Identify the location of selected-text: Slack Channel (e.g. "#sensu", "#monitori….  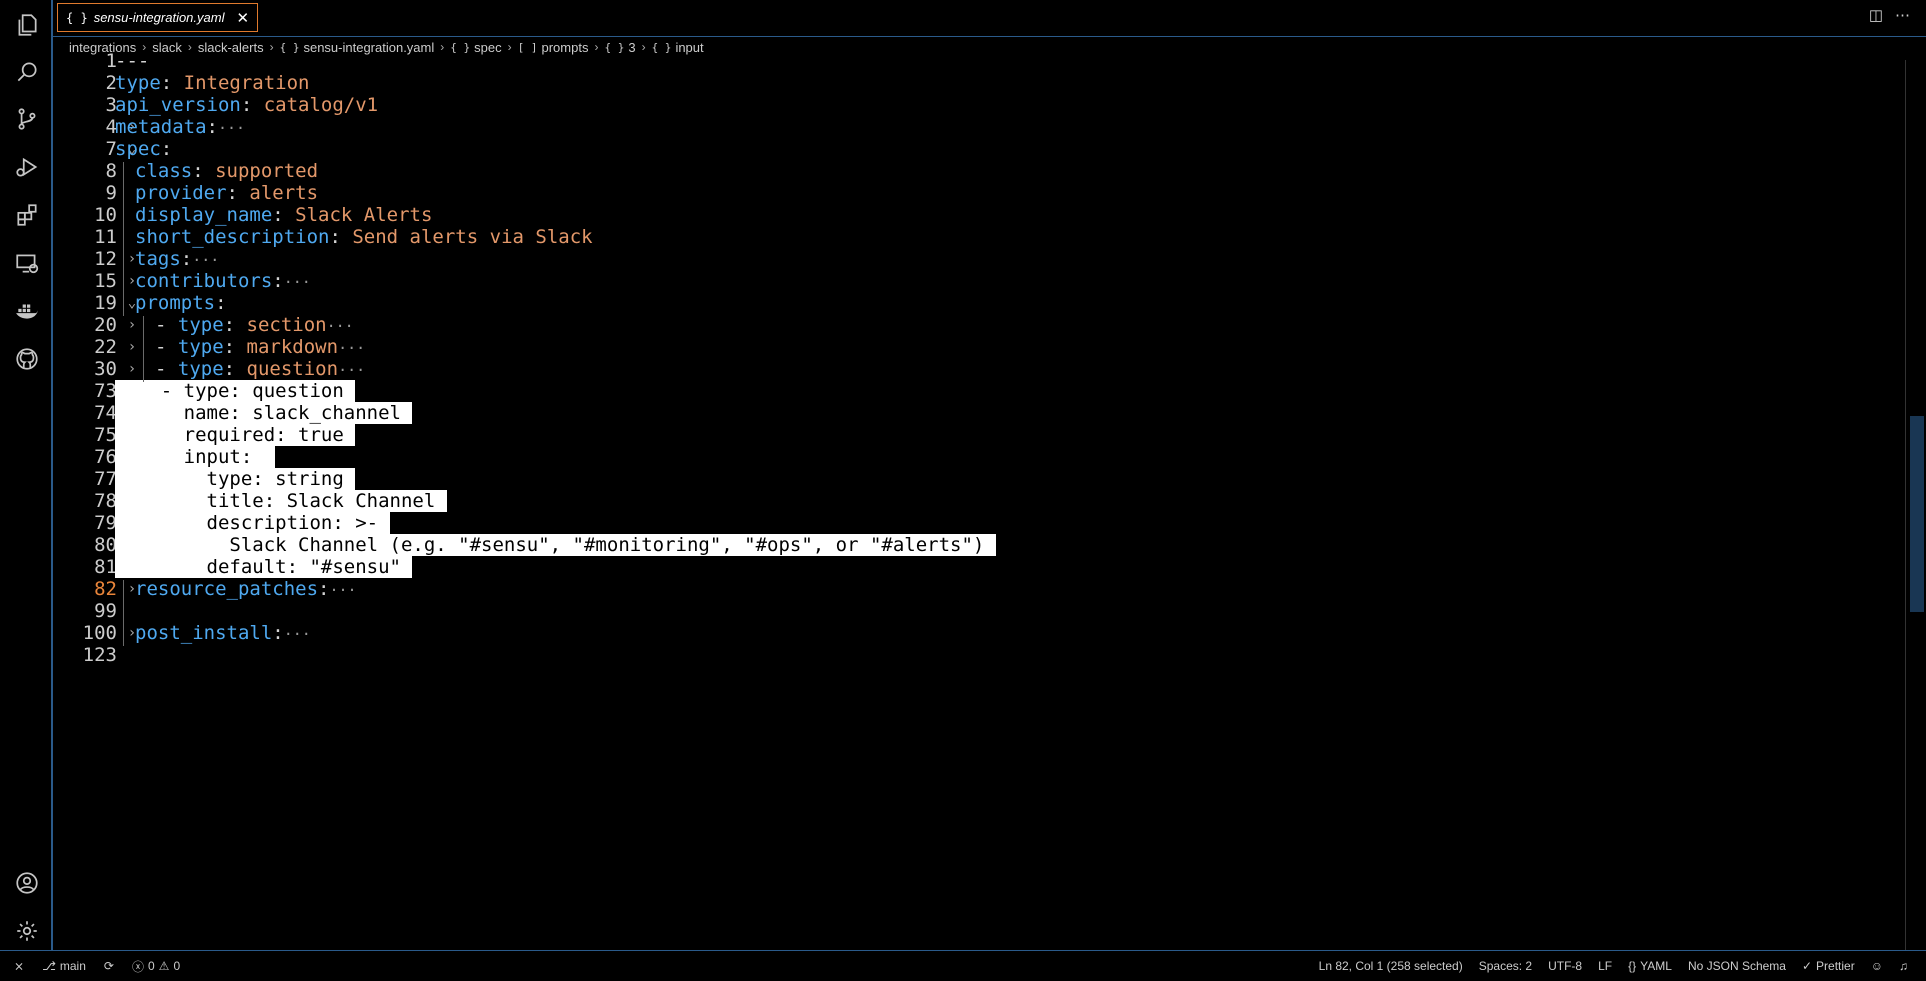
(555, 545).